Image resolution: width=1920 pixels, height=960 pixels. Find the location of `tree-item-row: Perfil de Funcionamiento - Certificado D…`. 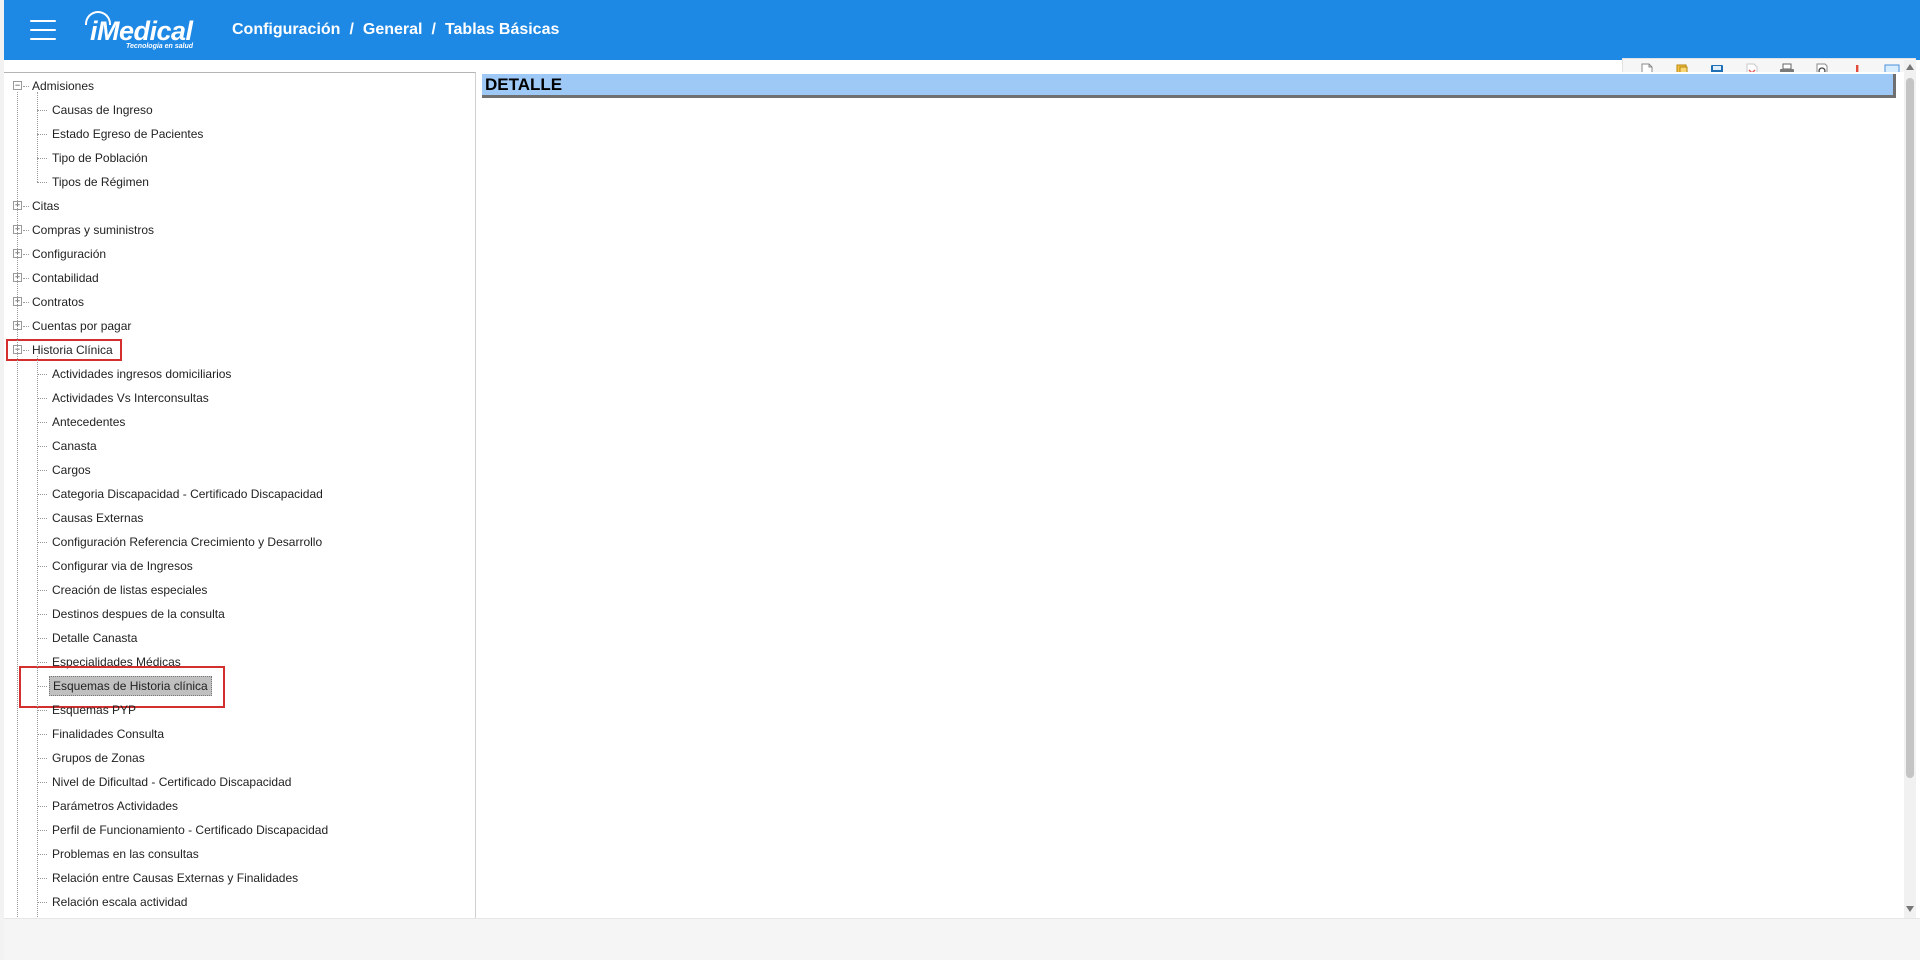

tree-item-row: Perfil de Funcionamiento - Certificado D… is located at coordinates (190, 830).